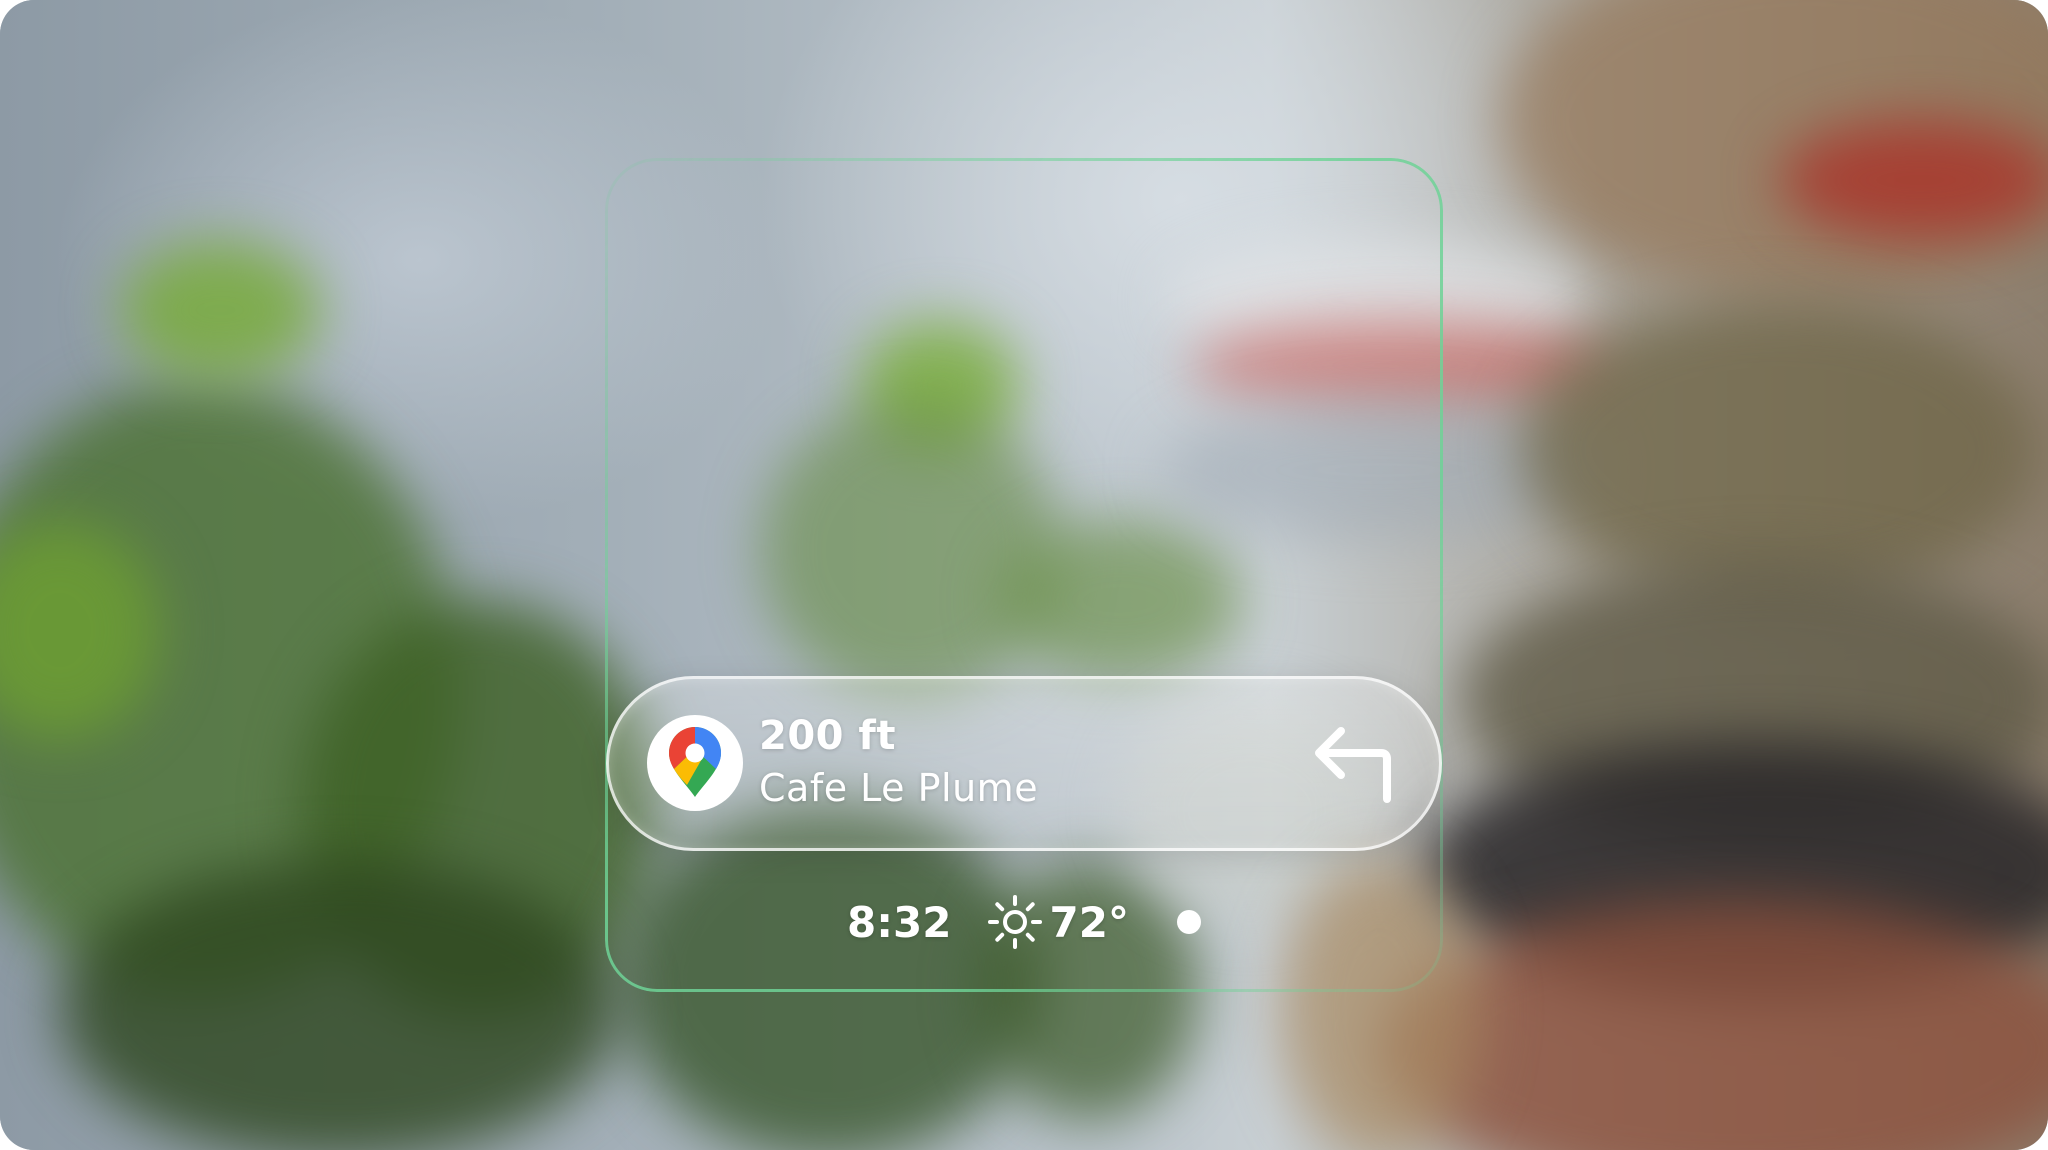 The width and height of the screenshot is (2048, 1150). I want to click on temperature-label: 72°, so click(1089, 922).